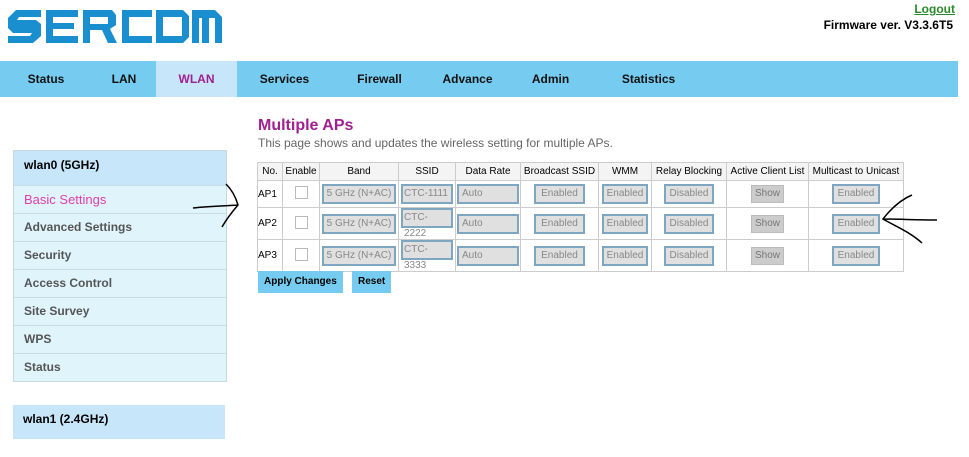 The image size is (969, 457). I want to click on arrow-right-annotation, so click(215, 205).